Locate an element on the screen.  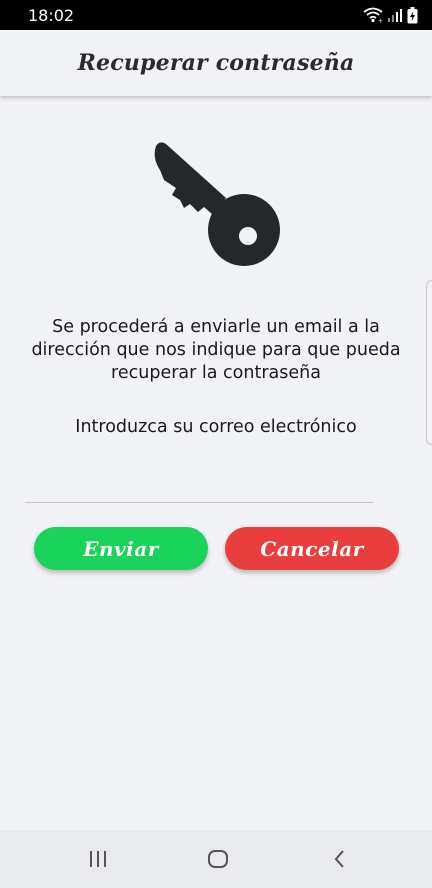
signal-icon is located at coordinates (395, 15).